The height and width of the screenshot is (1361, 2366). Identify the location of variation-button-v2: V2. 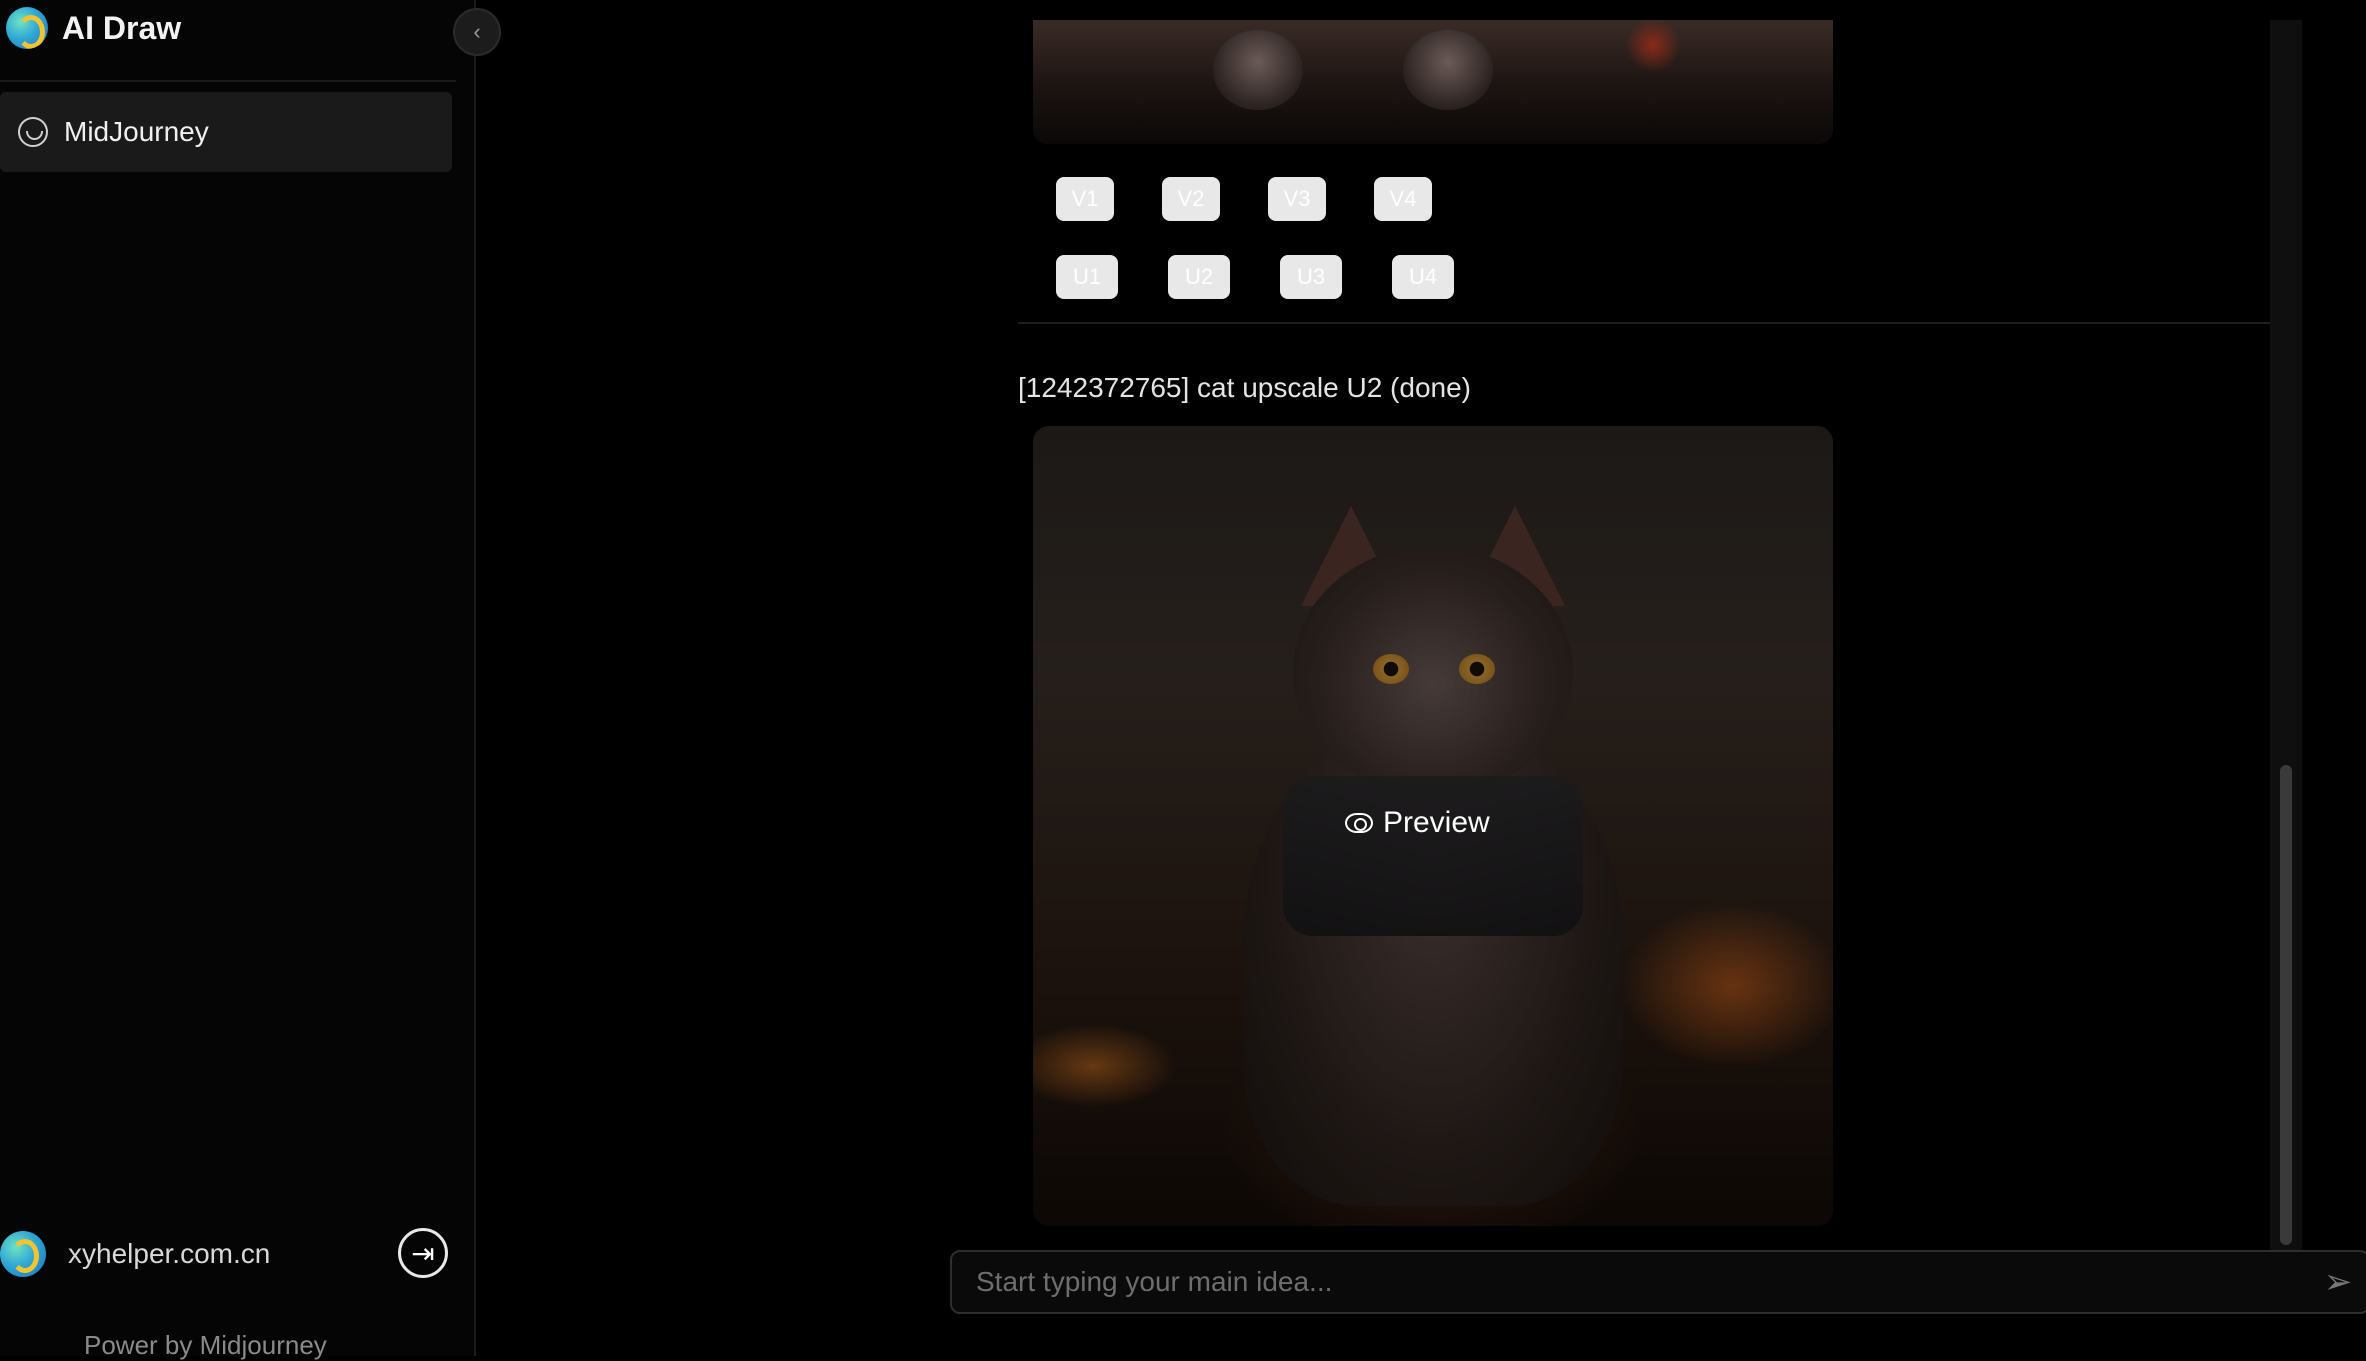
(1191, 199).